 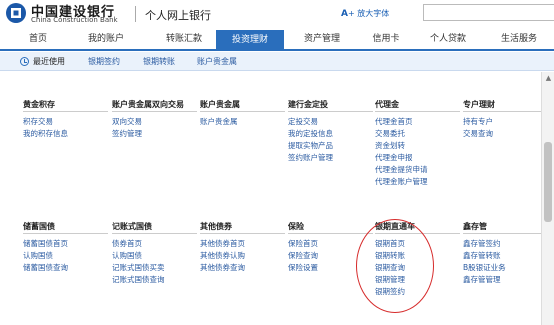 What do you see at coordinates (242, 268) in the screenshot?
I see `category-link: 其他债券查询` at bounding box center [242, 268].